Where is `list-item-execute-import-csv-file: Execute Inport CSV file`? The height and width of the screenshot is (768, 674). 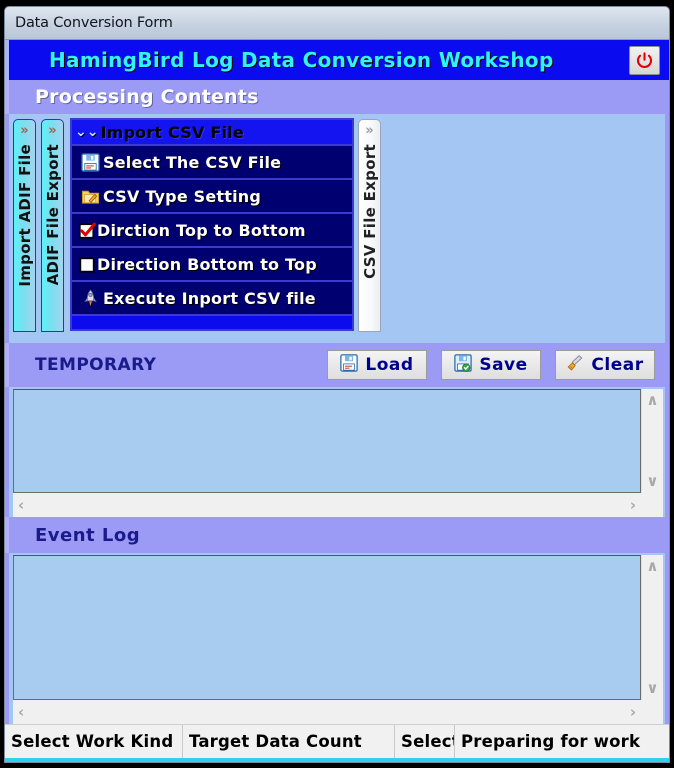
list-item-execute-import-csv-file: Execute Inport CSV file is located at coordinates (212, 297).